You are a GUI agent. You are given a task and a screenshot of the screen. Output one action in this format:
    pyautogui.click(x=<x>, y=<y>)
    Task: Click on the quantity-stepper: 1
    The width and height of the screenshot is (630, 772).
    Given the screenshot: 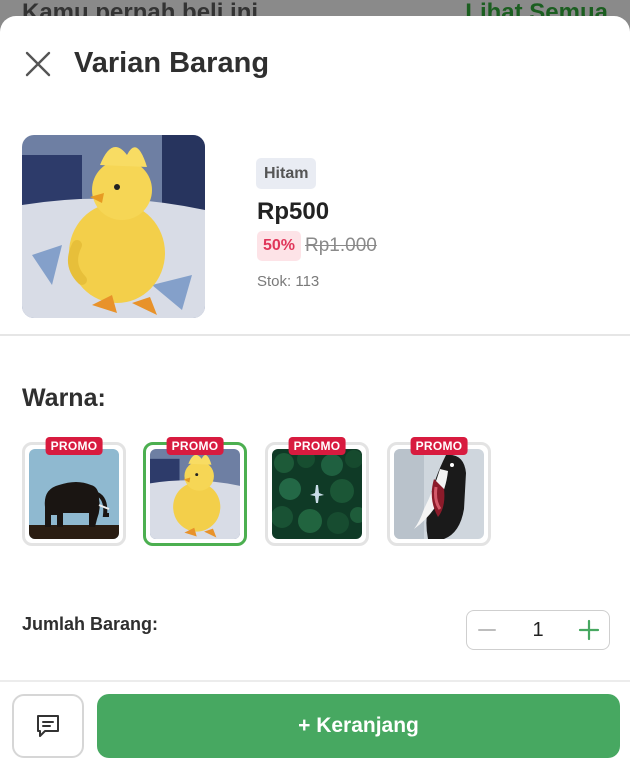 What is the action you would take?
    pyautogui.click(x=538, y=630)
    